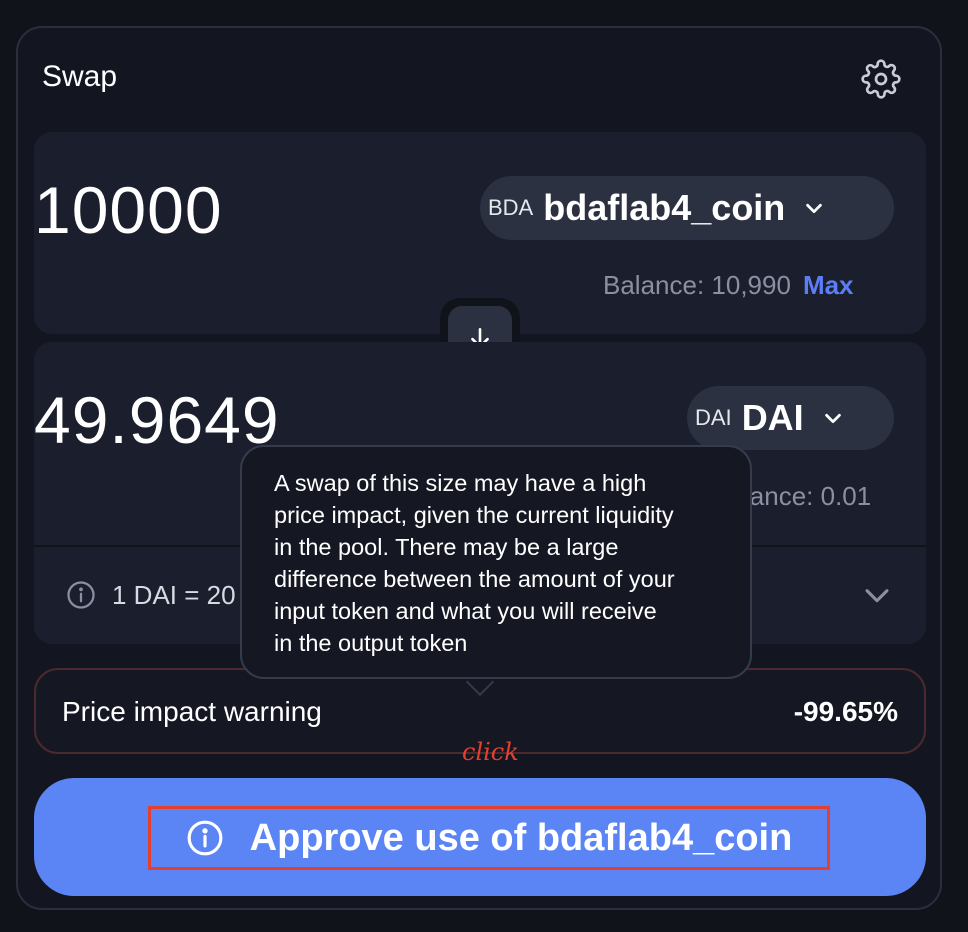 The height and width of the screenshot is (932, 968). What do you see at coordinates (80, 76) in the screenshot?
I see `page-title: Swap` at bounding box center [80, 76].